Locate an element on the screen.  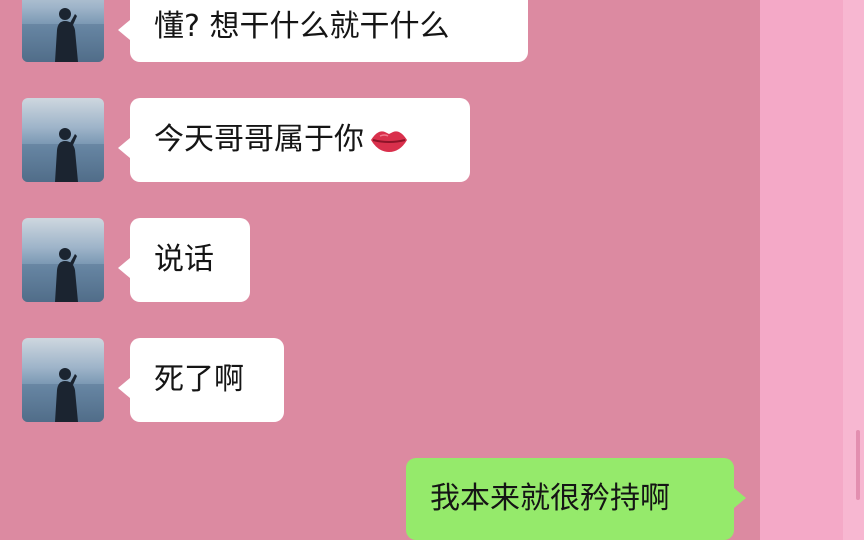
message-text: 懂? 想干什么就干什么 is located at coordinates (302, 26).